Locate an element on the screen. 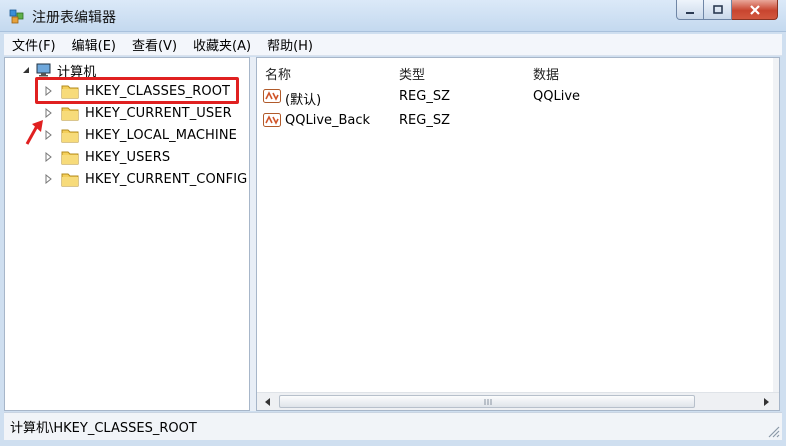  window-controls is located at coordinates (727, 11).